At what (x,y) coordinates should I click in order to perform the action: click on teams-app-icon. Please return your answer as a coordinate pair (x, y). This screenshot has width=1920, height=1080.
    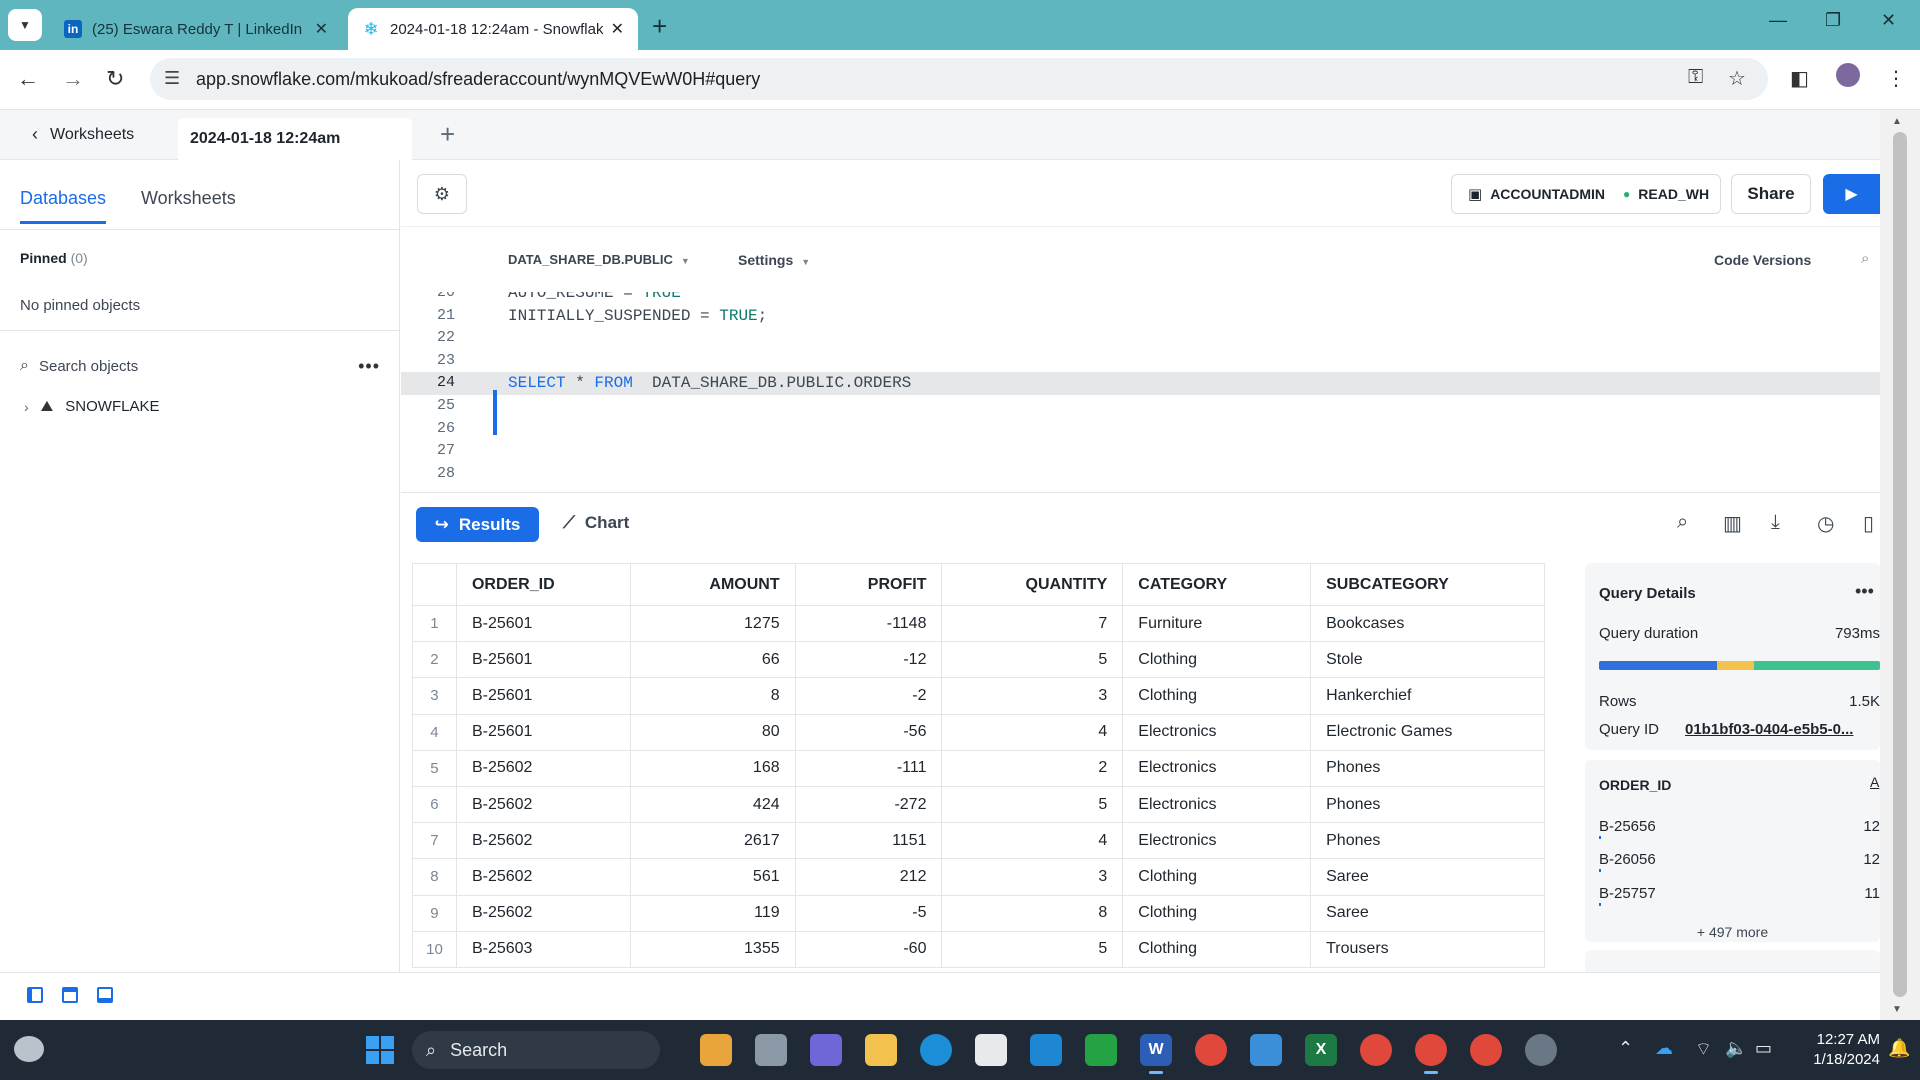
    Looking at the image, I should click on (826, 1050).